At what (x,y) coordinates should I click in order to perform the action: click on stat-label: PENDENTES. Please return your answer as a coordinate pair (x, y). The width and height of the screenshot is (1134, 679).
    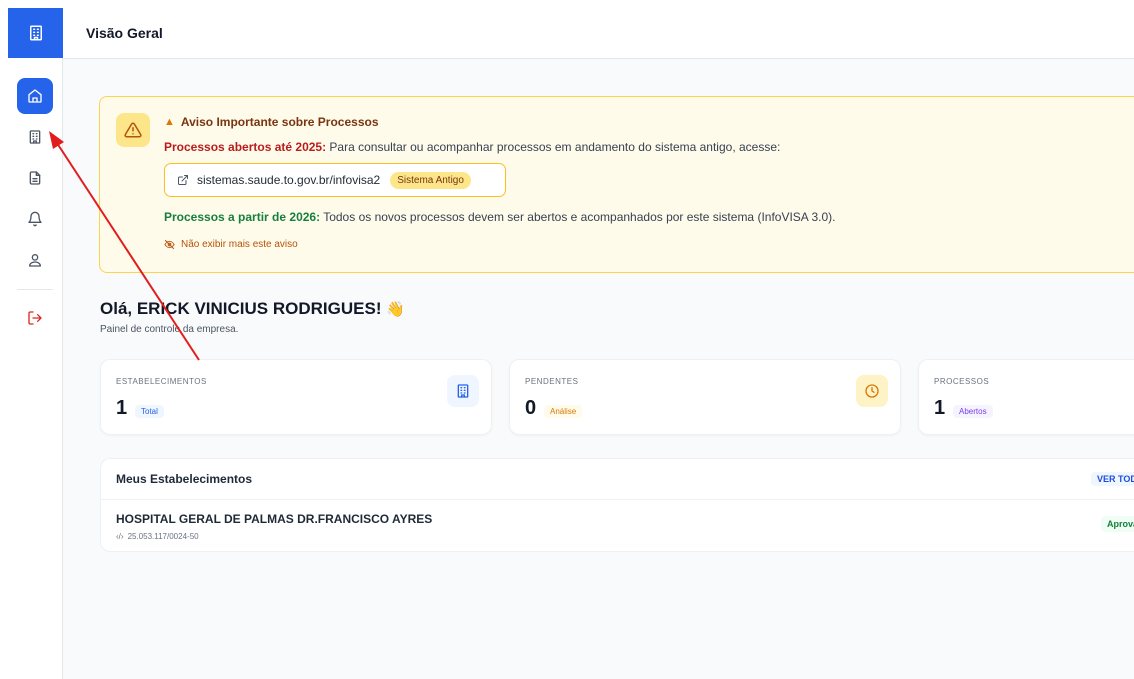
    Looking at the image, I should click on (552, 381).